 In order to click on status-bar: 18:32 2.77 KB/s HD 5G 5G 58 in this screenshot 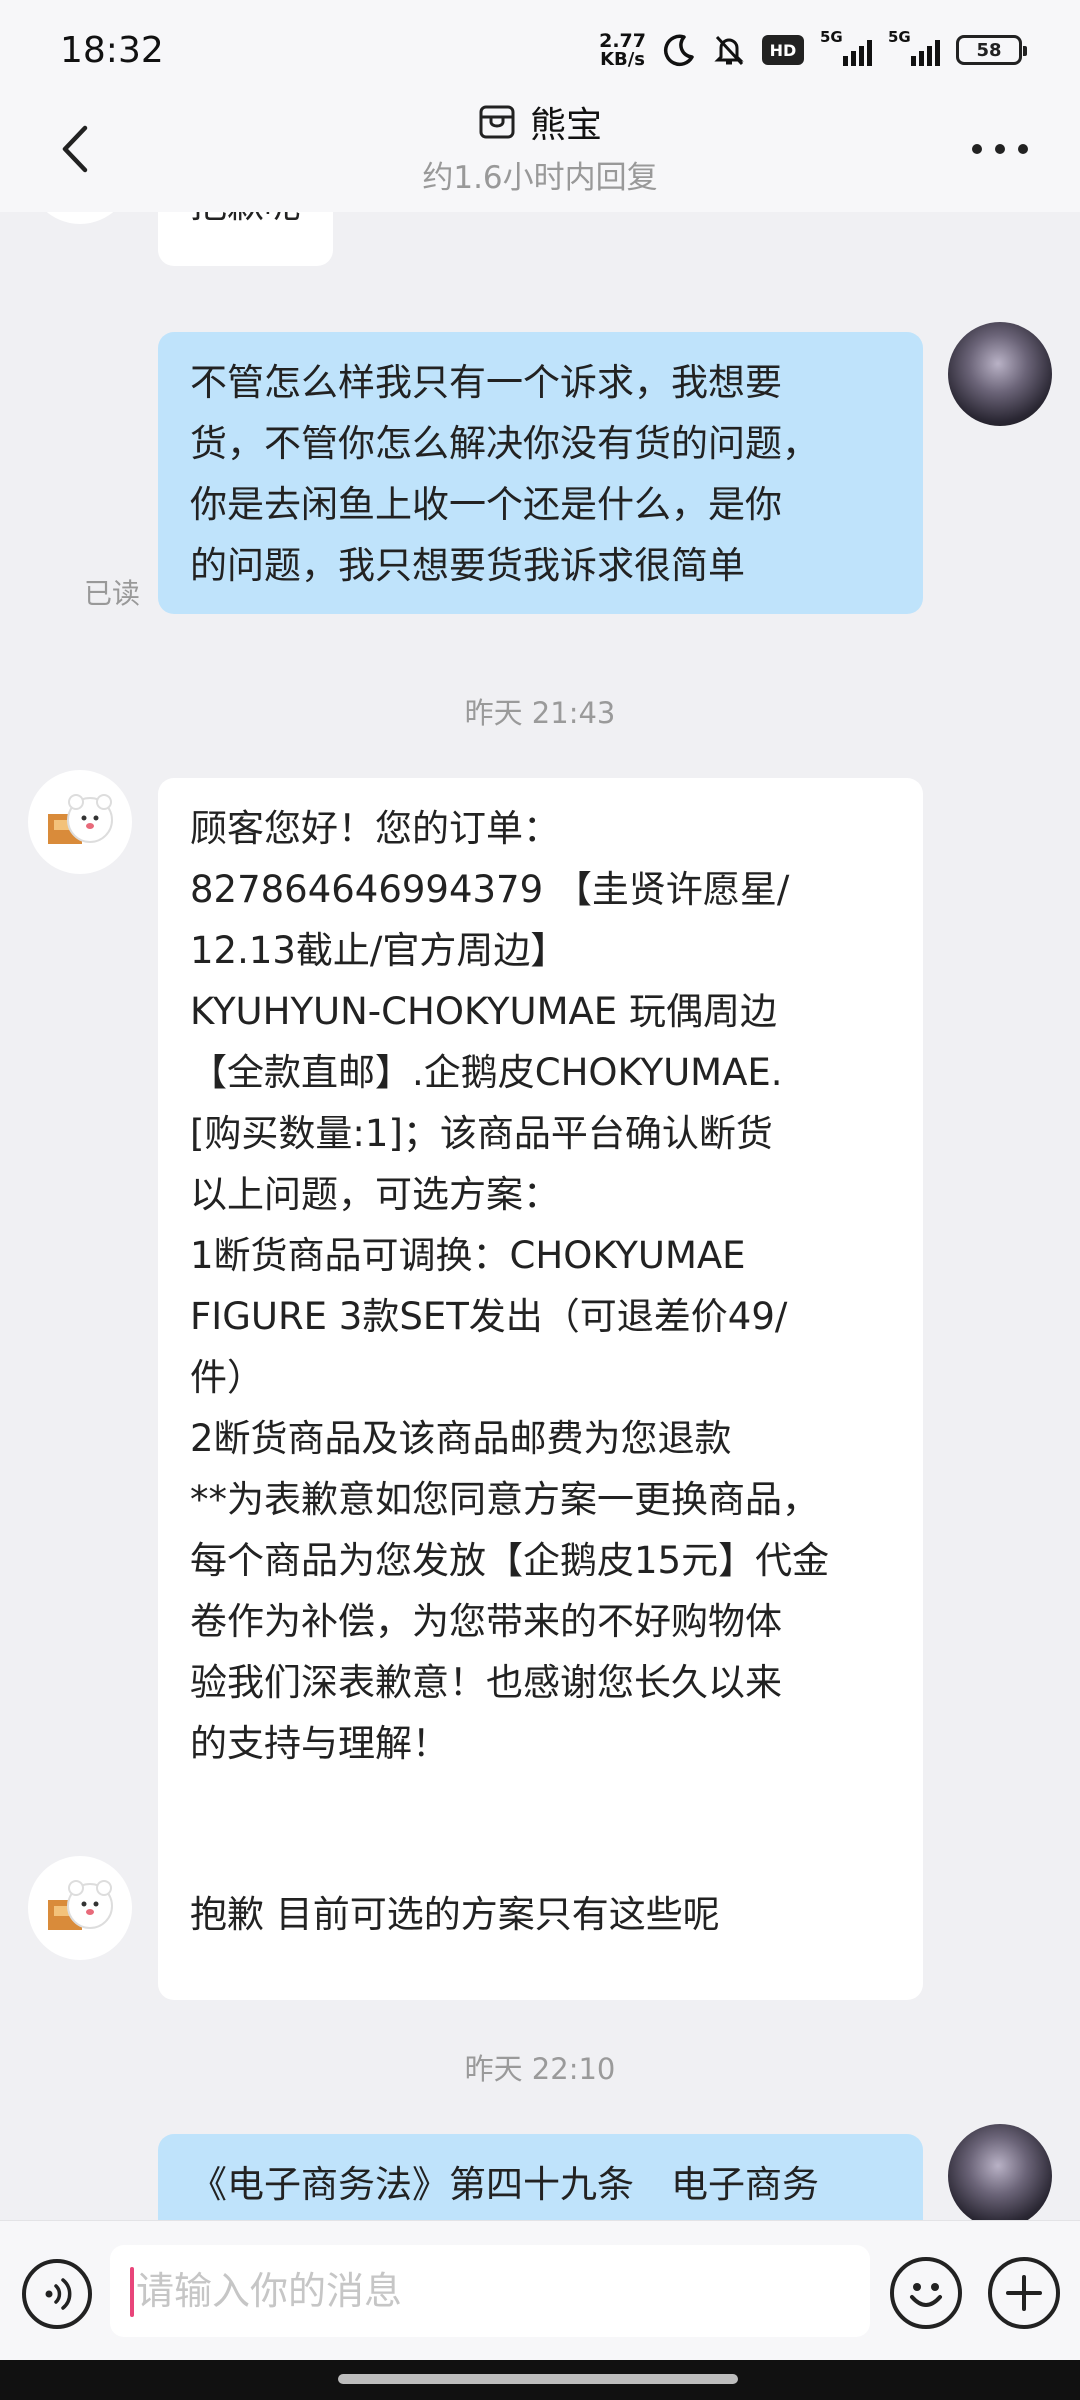, I will do `click(540, 50)`.